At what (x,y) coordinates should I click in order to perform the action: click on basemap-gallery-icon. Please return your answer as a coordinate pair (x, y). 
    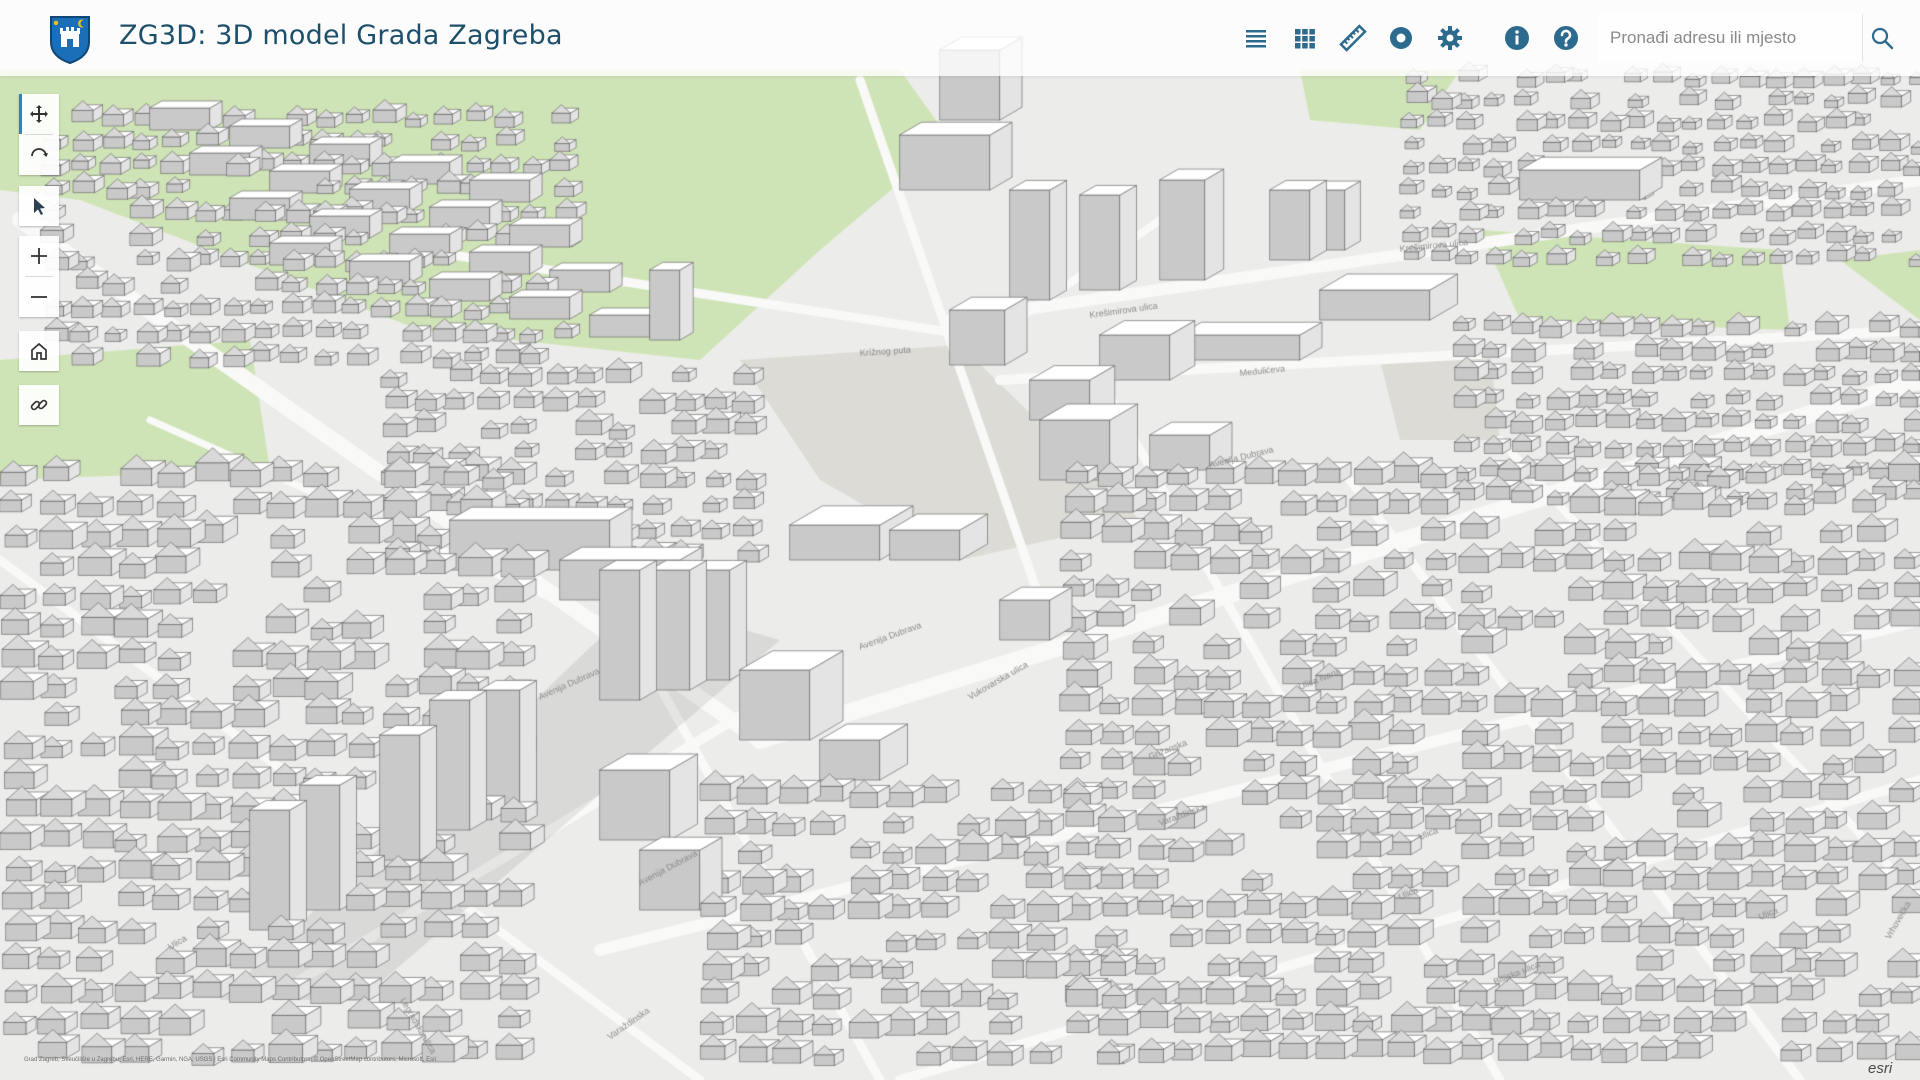
    Looking at the image, I should click on (1305, 39).